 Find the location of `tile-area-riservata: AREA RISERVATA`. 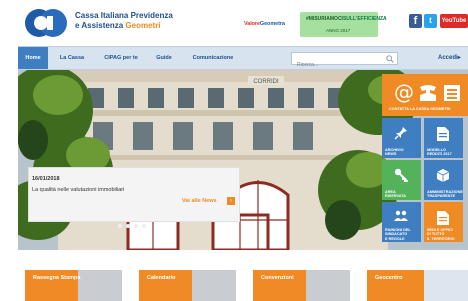

tile-area-riservata: AREA RISERVATA is located at coordinates (401, 180).